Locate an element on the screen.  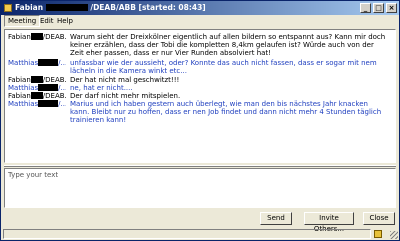
window-title: Fabian /DEAB/ABB [started: 08:43] is located at coordinates (110, 7).